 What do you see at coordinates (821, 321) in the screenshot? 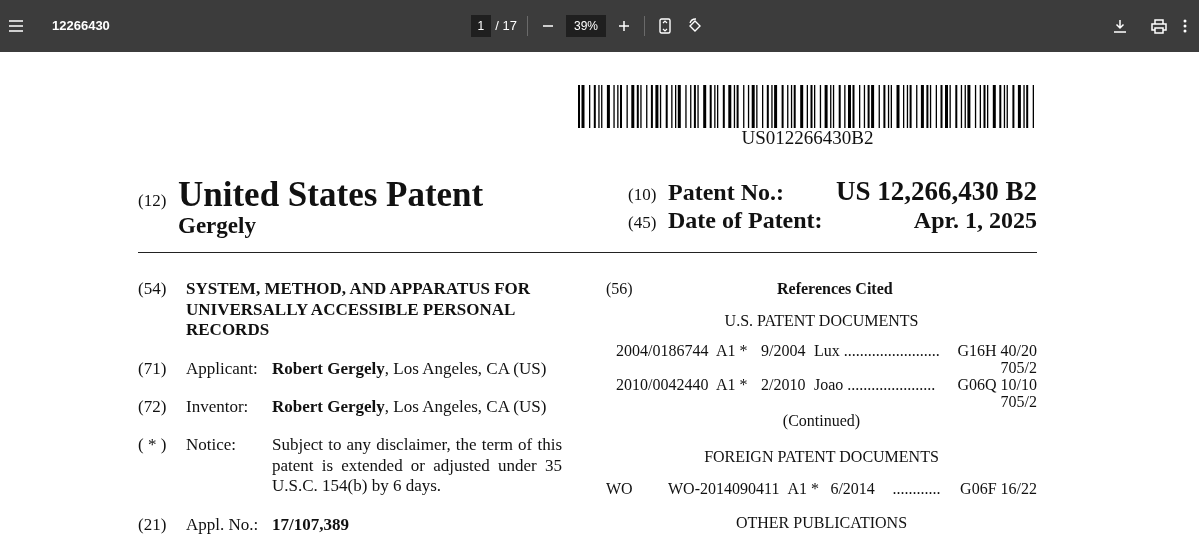
I see `section-heading: U.S. PATENT DOCUMENTS` at bounding box center [821, 321].